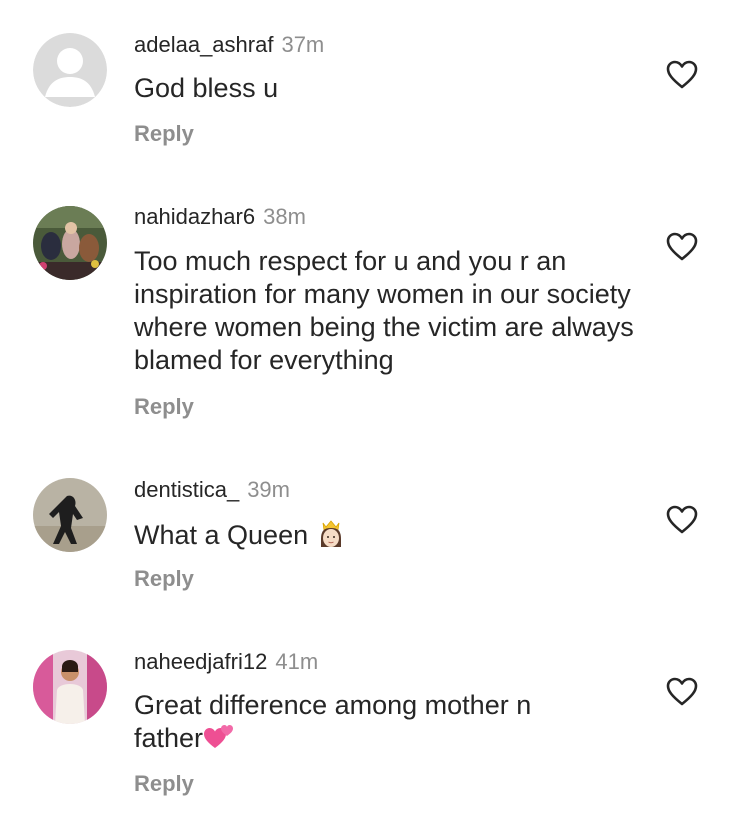  What do you see at coordinates (268, 489) in the screenshot?
I see `timestamp: 39m` at bounding box center [268, 489].